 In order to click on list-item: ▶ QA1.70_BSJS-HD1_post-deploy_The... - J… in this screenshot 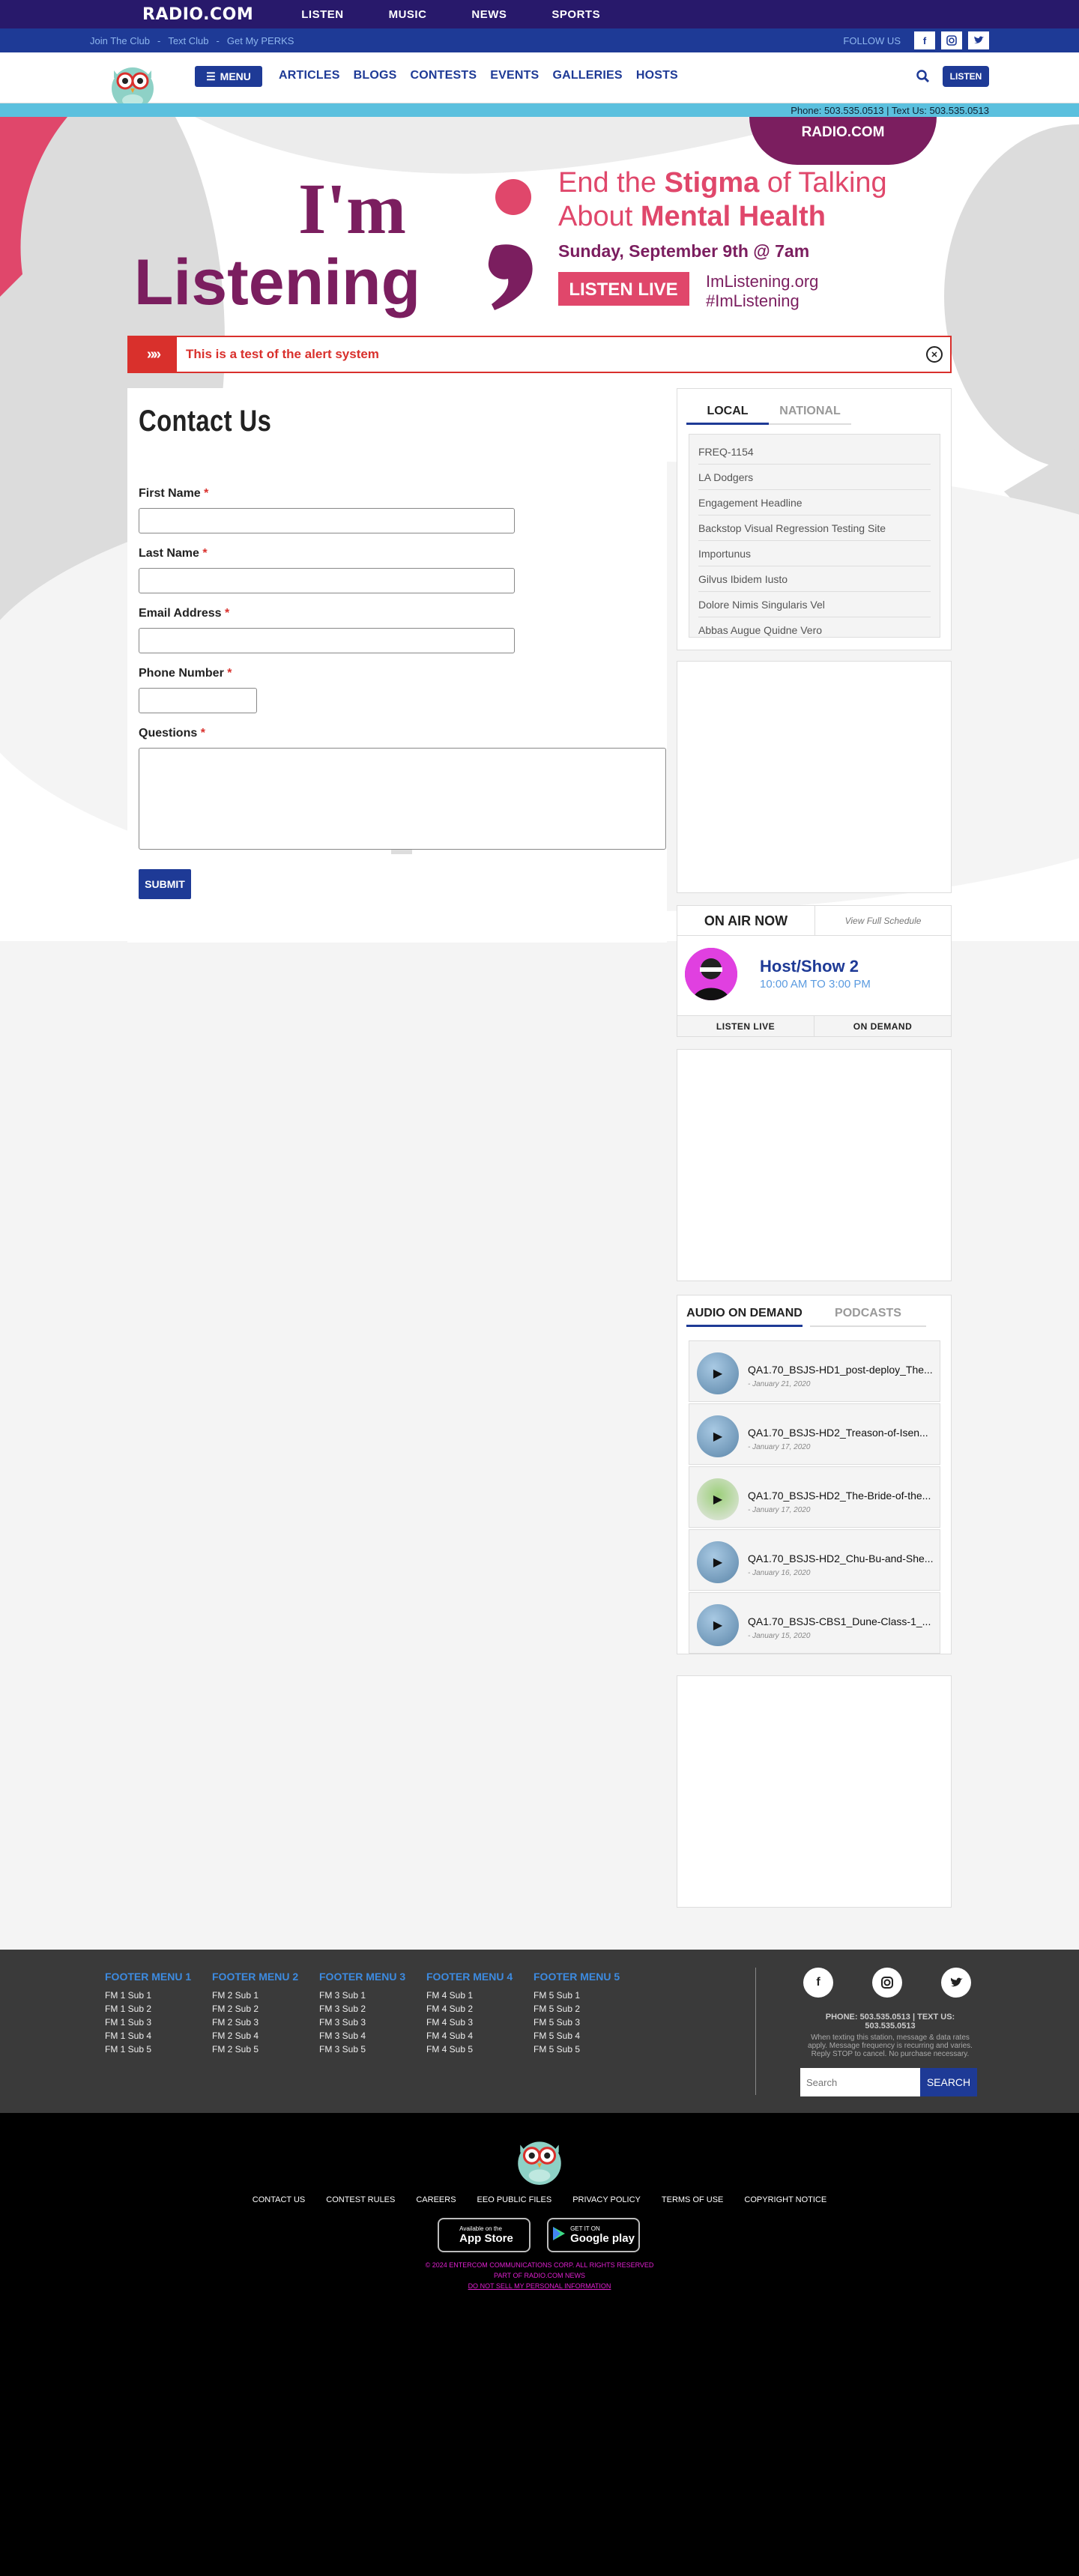, I will do `click(814, 1371)`.